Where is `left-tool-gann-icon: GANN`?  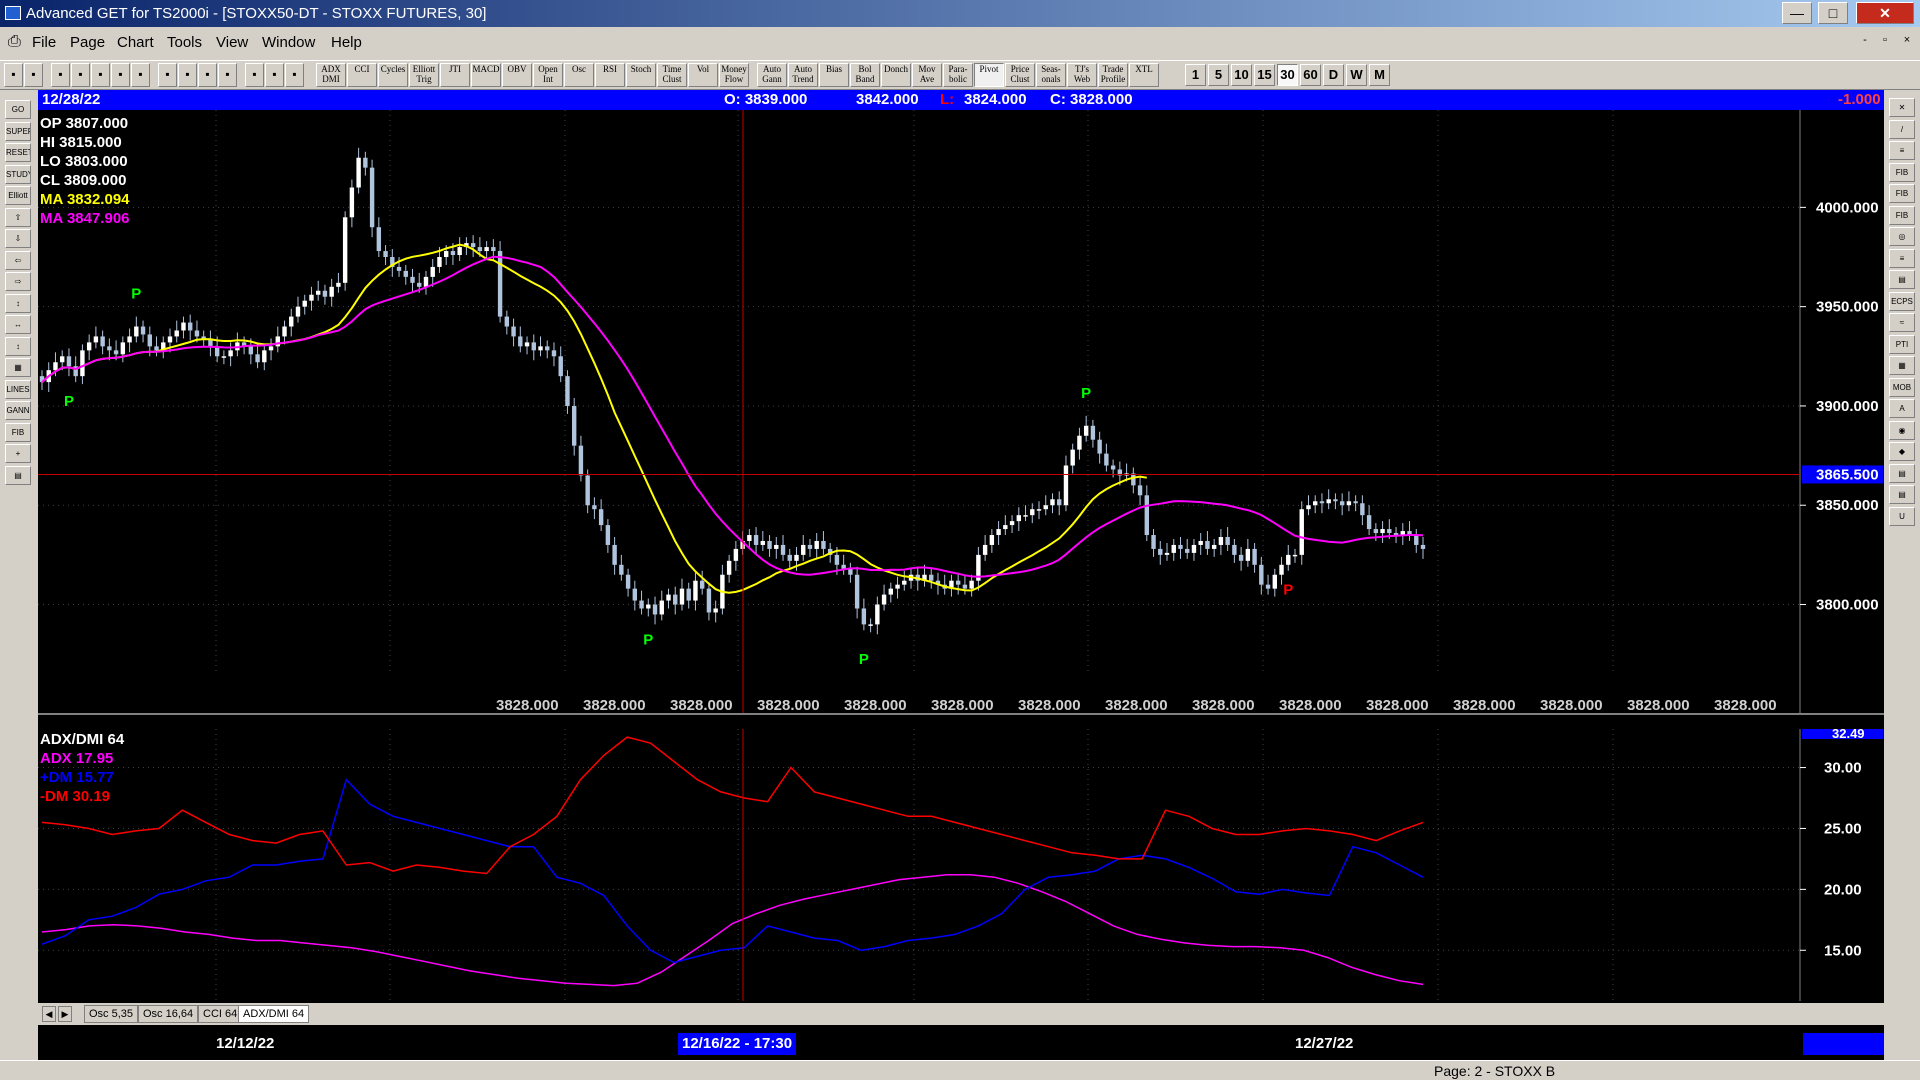 left-tool-gann-icon: GANN is located at coordinates (18, 410).